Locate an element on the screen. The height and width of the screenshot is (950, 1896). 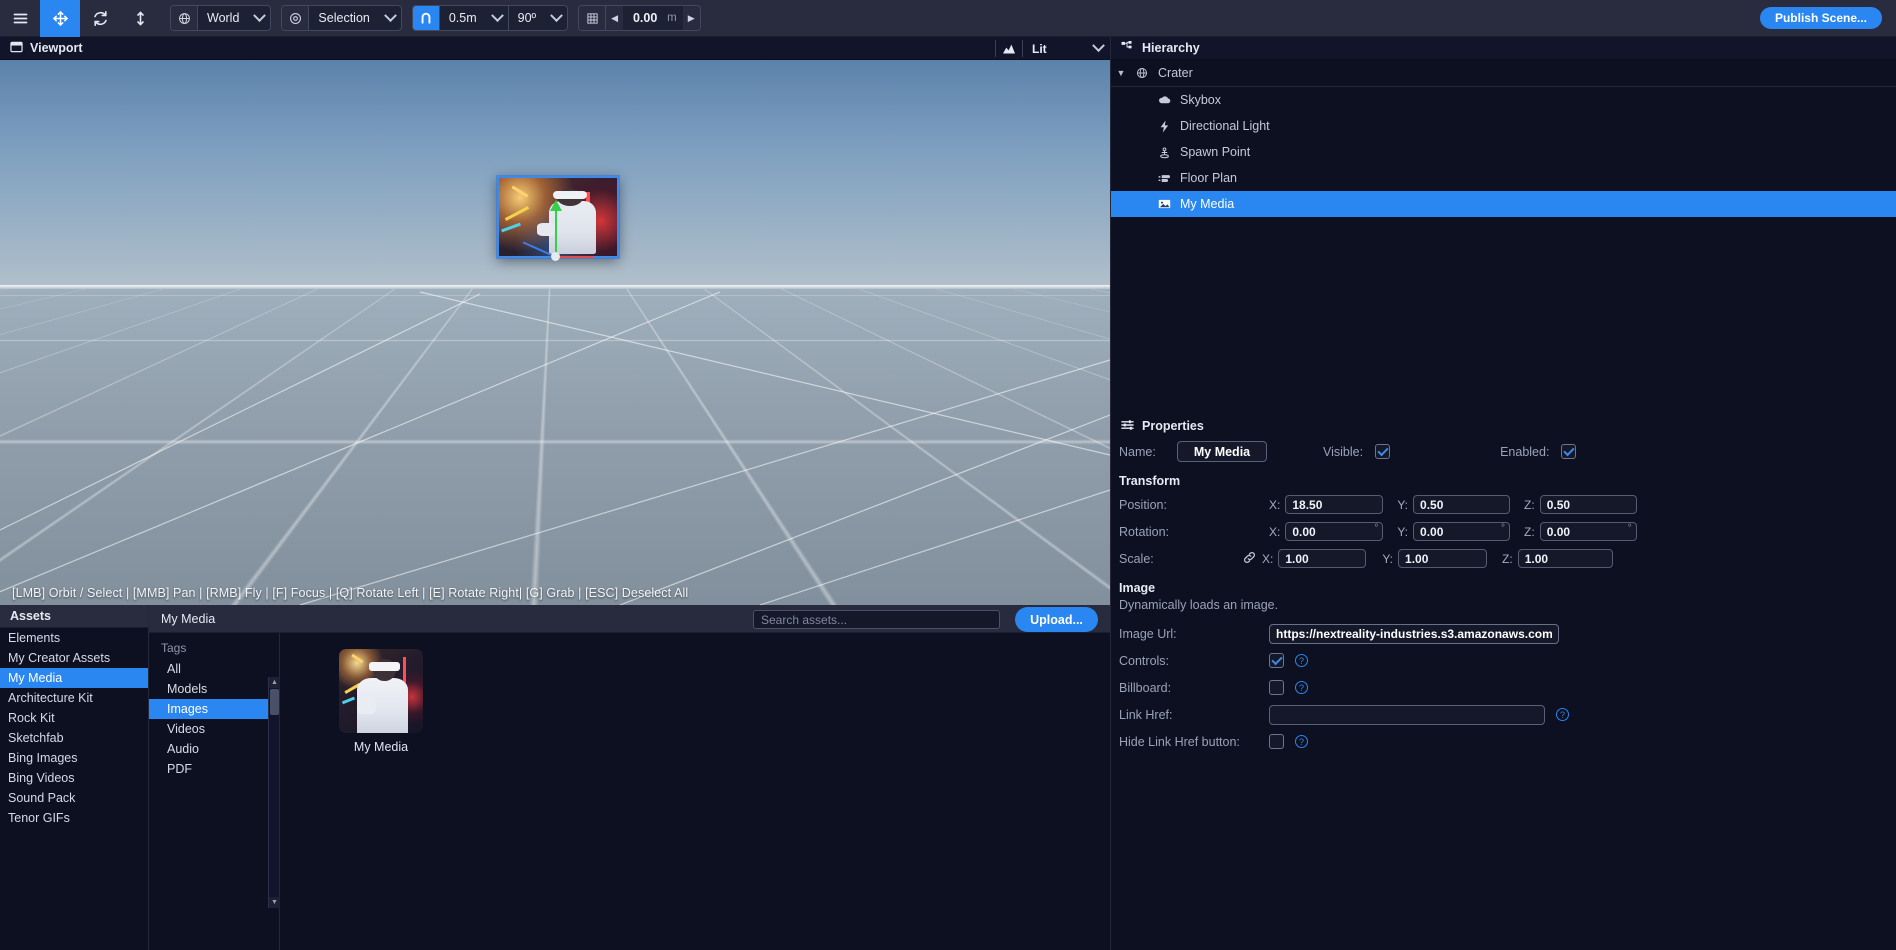
position-label: Position: is located at coordinates (1143, 504).